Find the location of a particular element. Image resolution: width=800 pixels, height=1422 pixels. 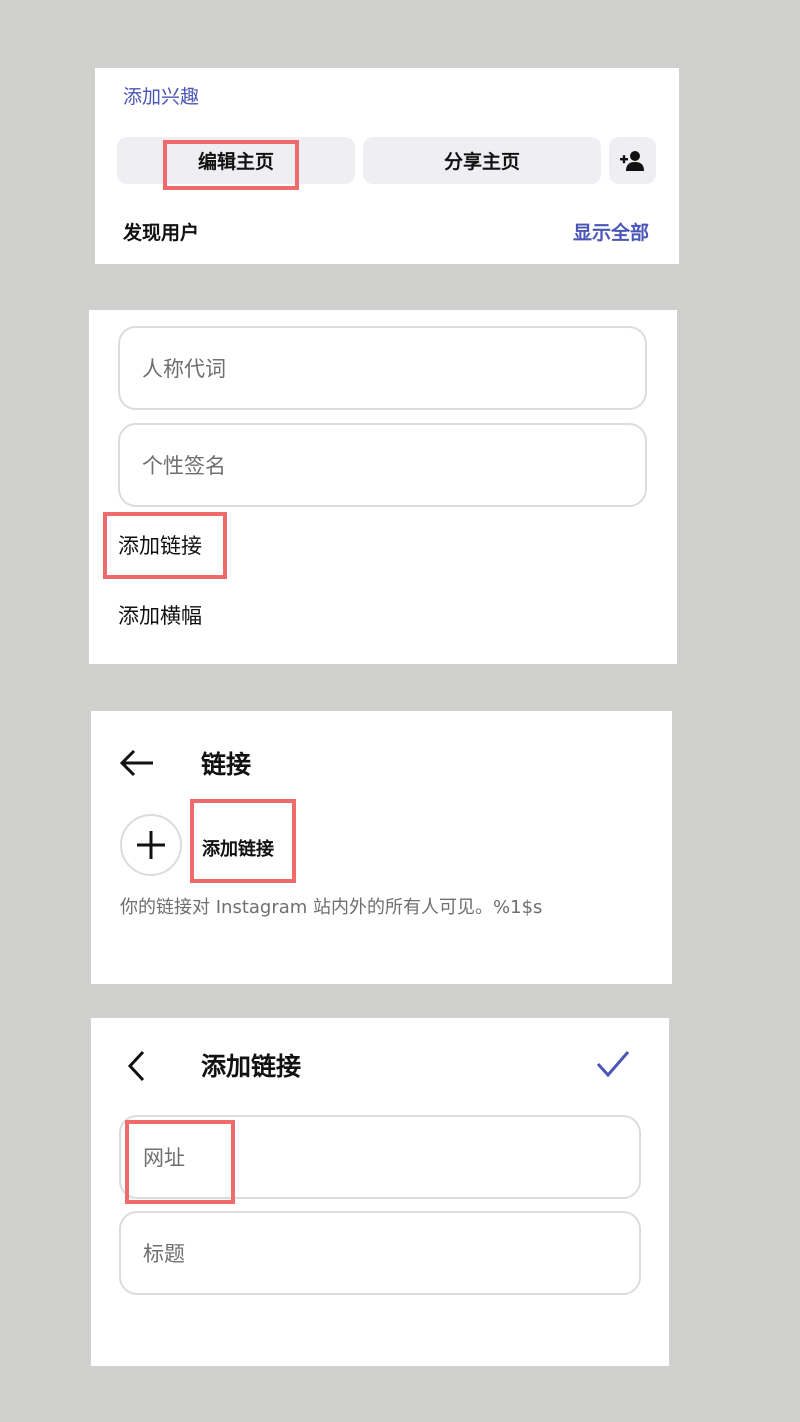

page-title: 添加链接 is located at coordinates (251, 1066).